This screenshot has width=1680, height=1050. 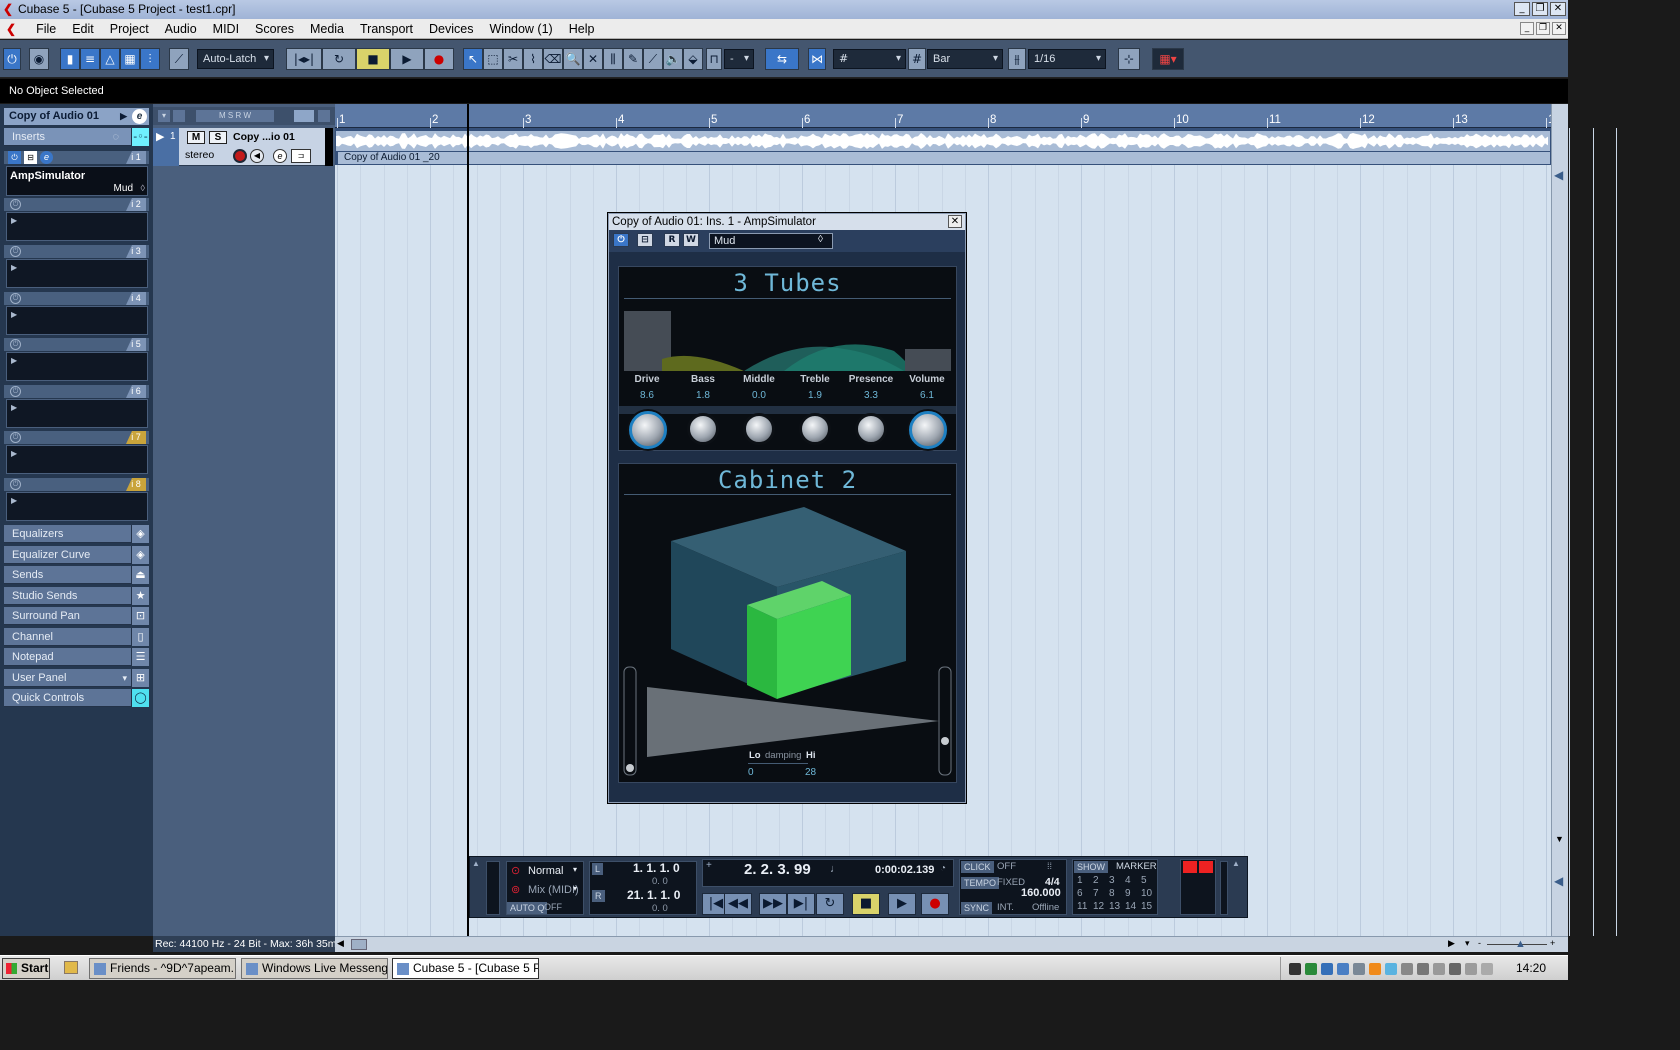 I want to click on position-add-icon: +, so click(x=709, y=865).